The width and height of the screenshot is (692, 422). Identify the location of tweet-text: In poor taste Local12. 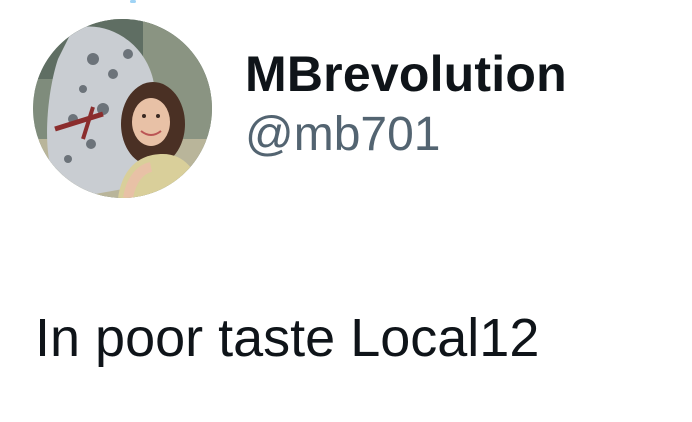
(287, 338).